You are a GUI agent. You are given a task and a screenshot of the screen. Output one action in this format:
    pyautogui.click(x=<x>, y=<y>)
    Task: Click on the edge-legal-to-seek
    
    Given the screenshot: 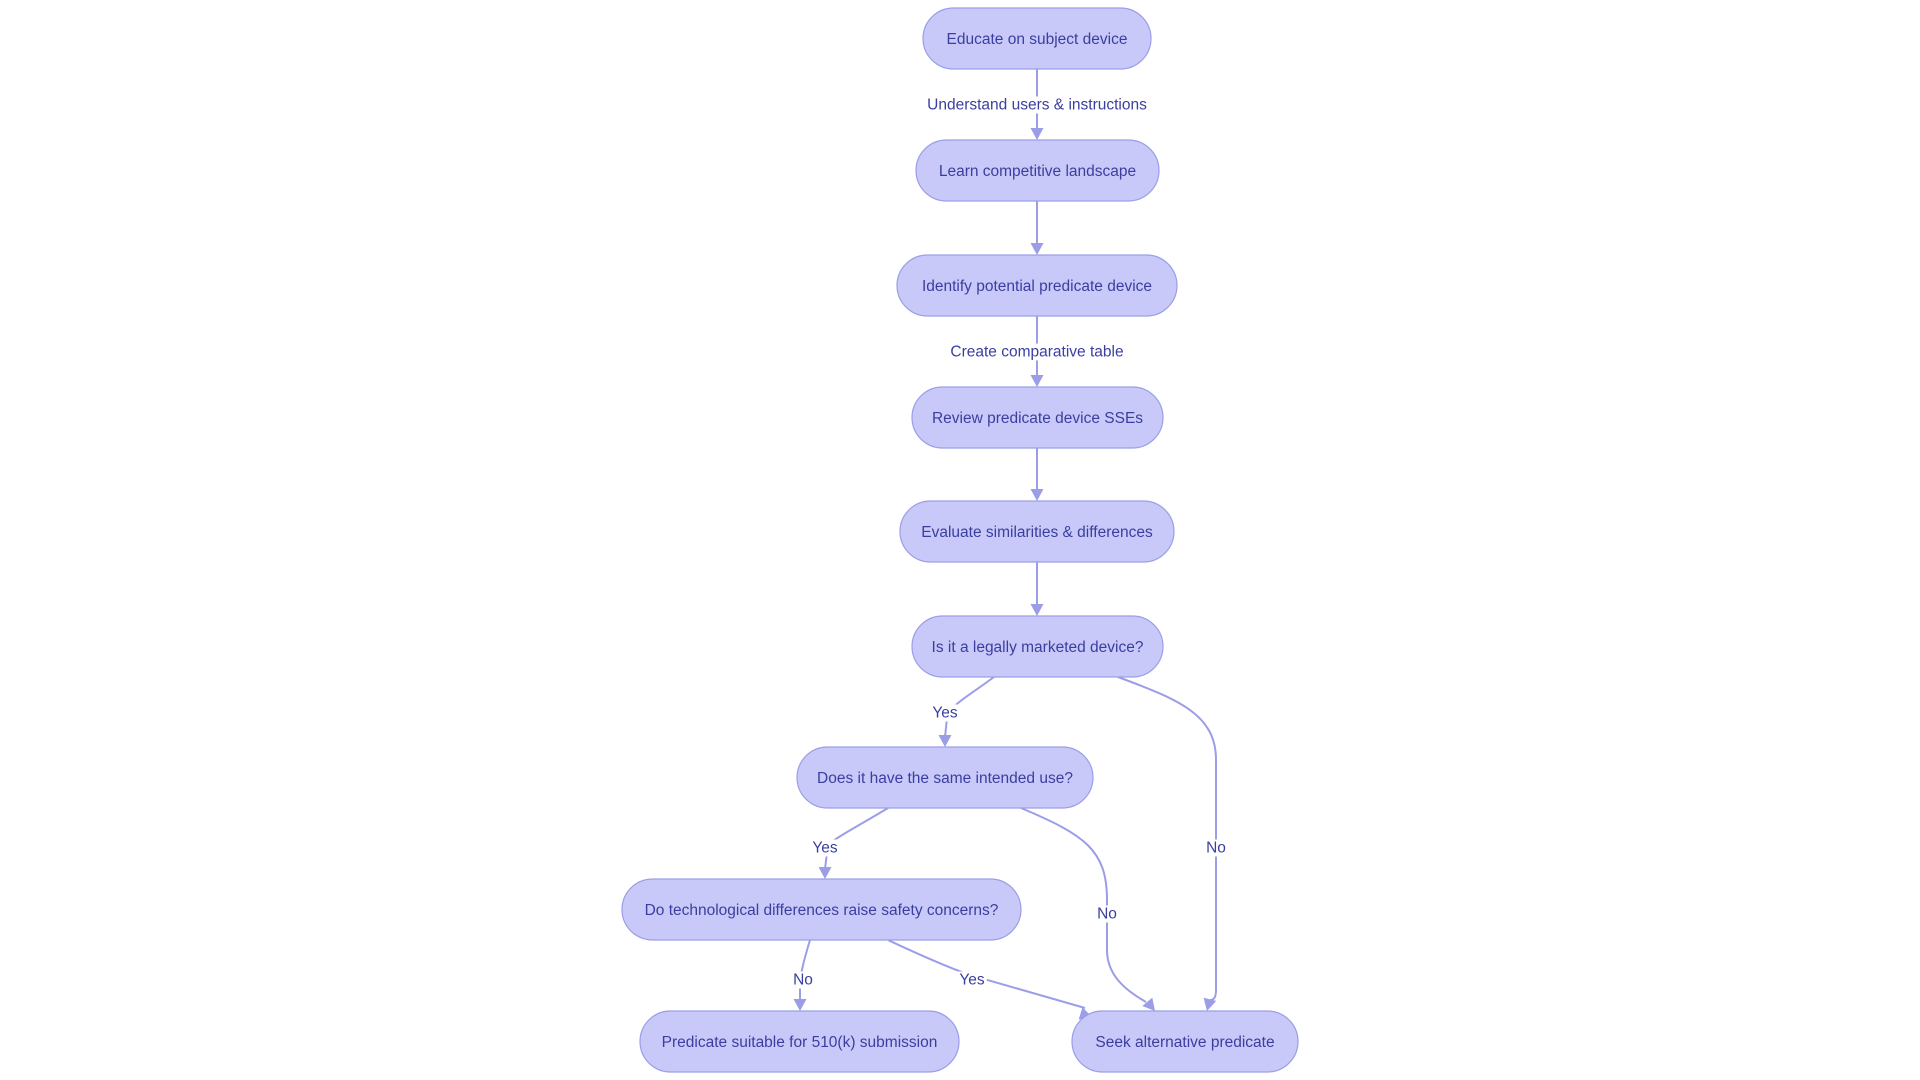 What is the action you would take?
    pyautogui.click(x=1167, y=843)
    